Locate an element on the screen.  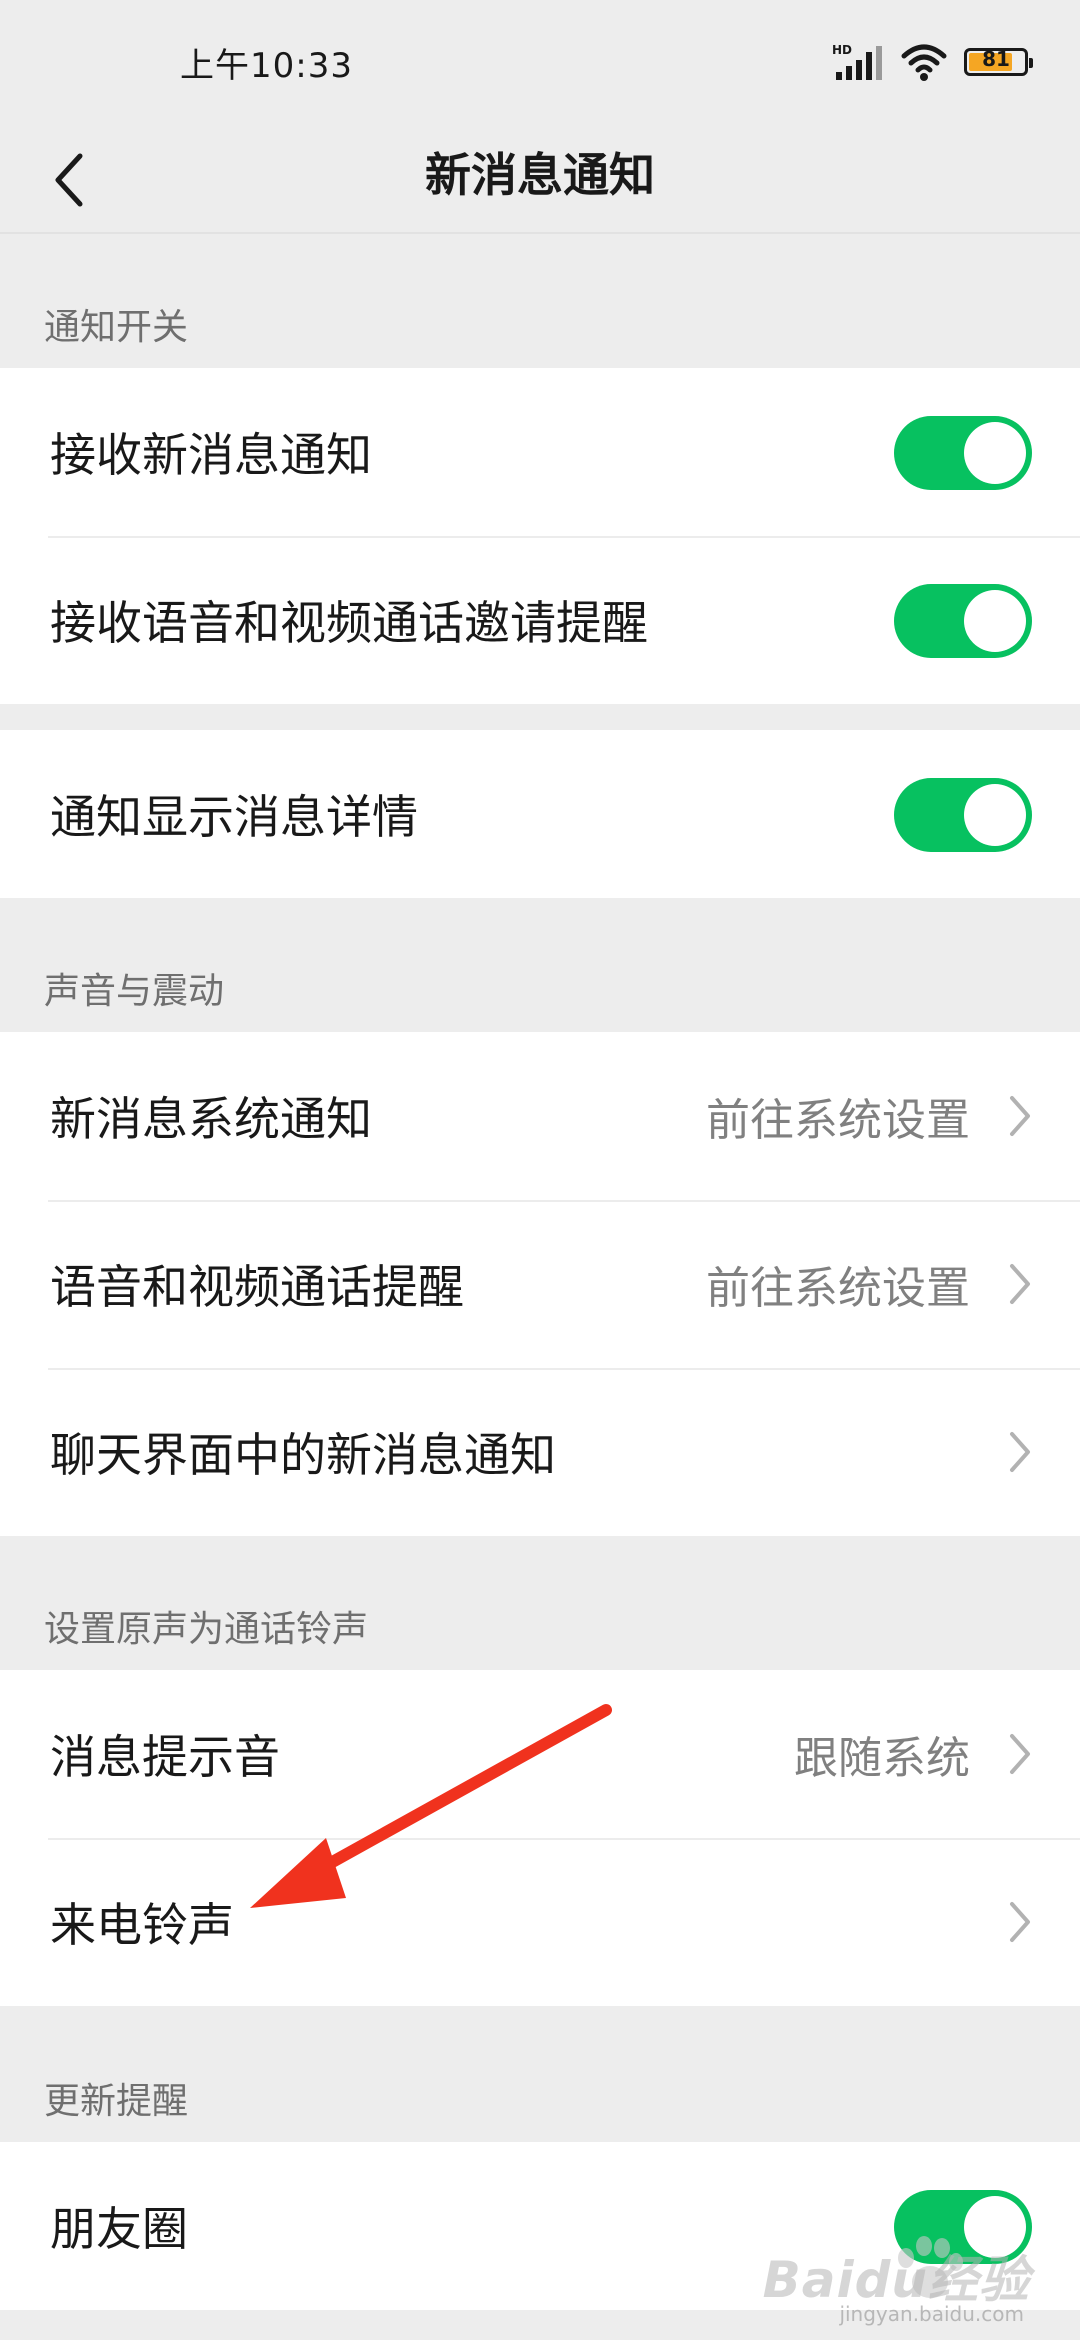
battery-text: 81 is located at coordinates (996, 59).